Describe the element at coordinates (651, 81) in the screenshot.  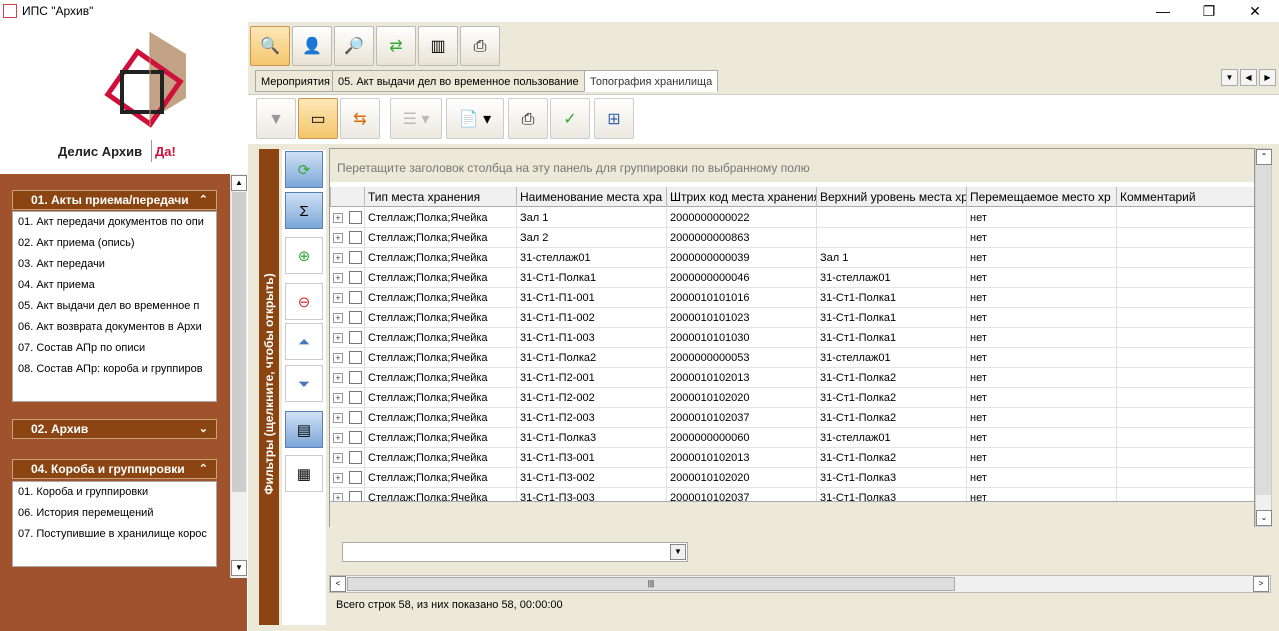
I see `tab-storage-topography: Топография хранилища` at that location.